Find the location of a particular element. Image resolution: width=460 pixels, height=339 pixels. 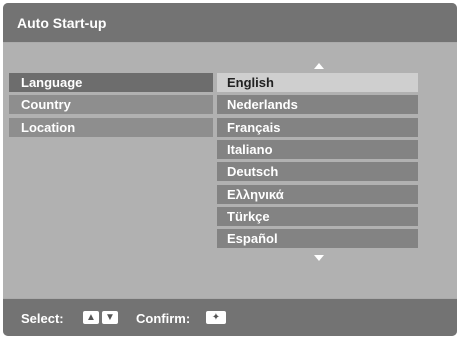

language-option-label: Français is located at coordinates (254, 127).